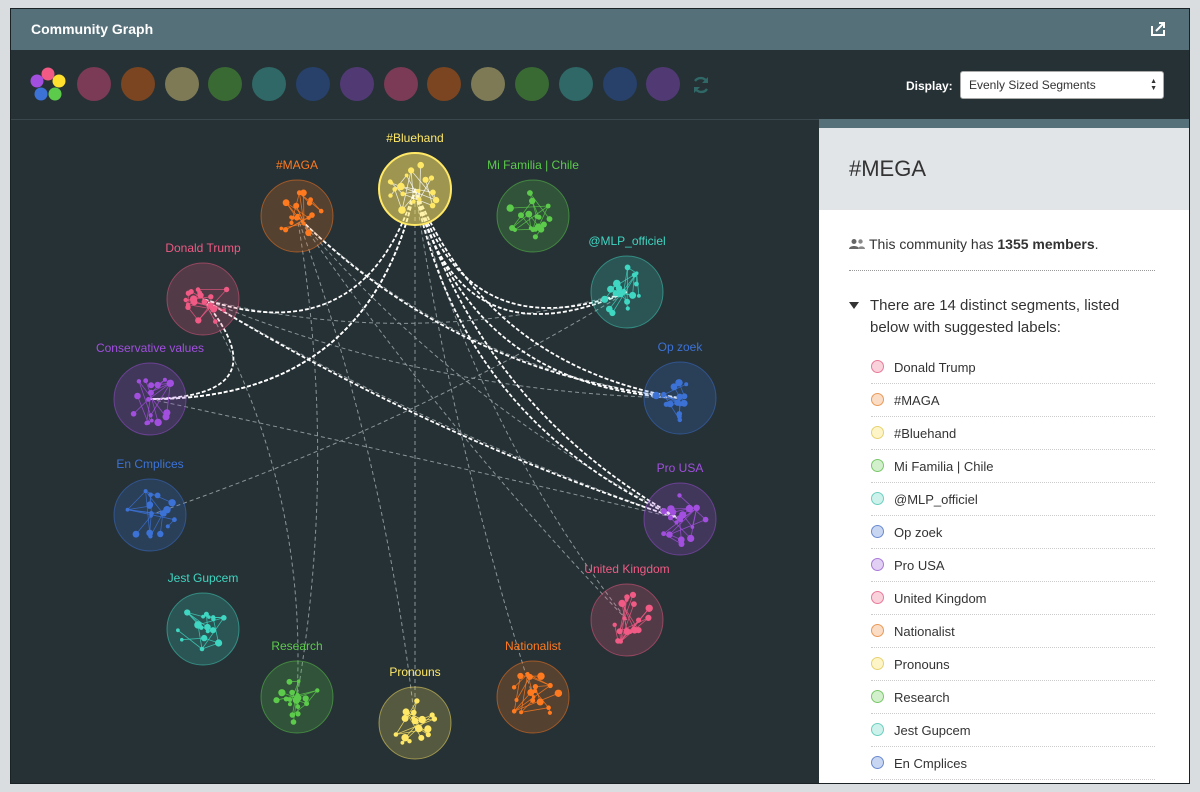 The image size is (1200, 792). I want to click on community-node: Conservative values, so click(150, 388).